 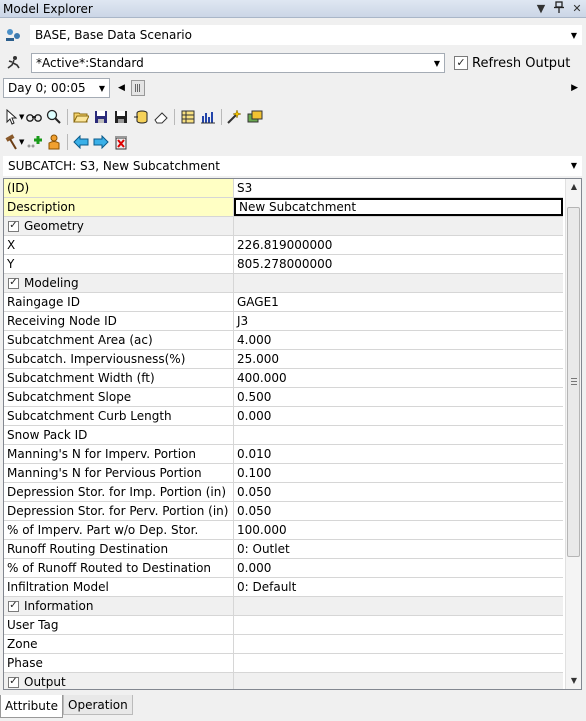 I want to click on time-select: Day 0; 00:05 ▼, so click(x=56, y=88).